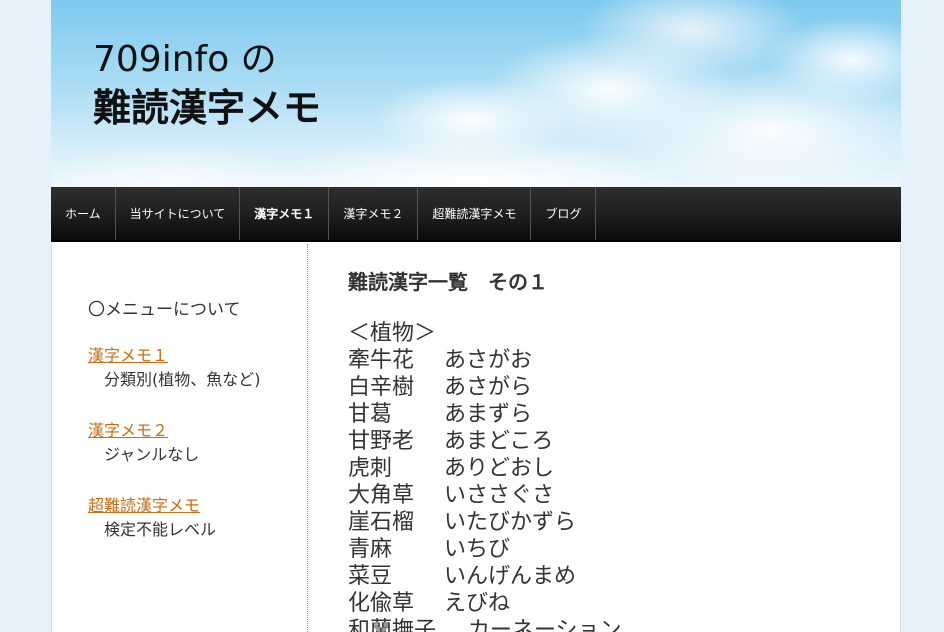  What do you see at coordinates (510, 576) in the screenshot?
I see `kanji-reading: いんげんまめ` at bounding box center [510, 576].